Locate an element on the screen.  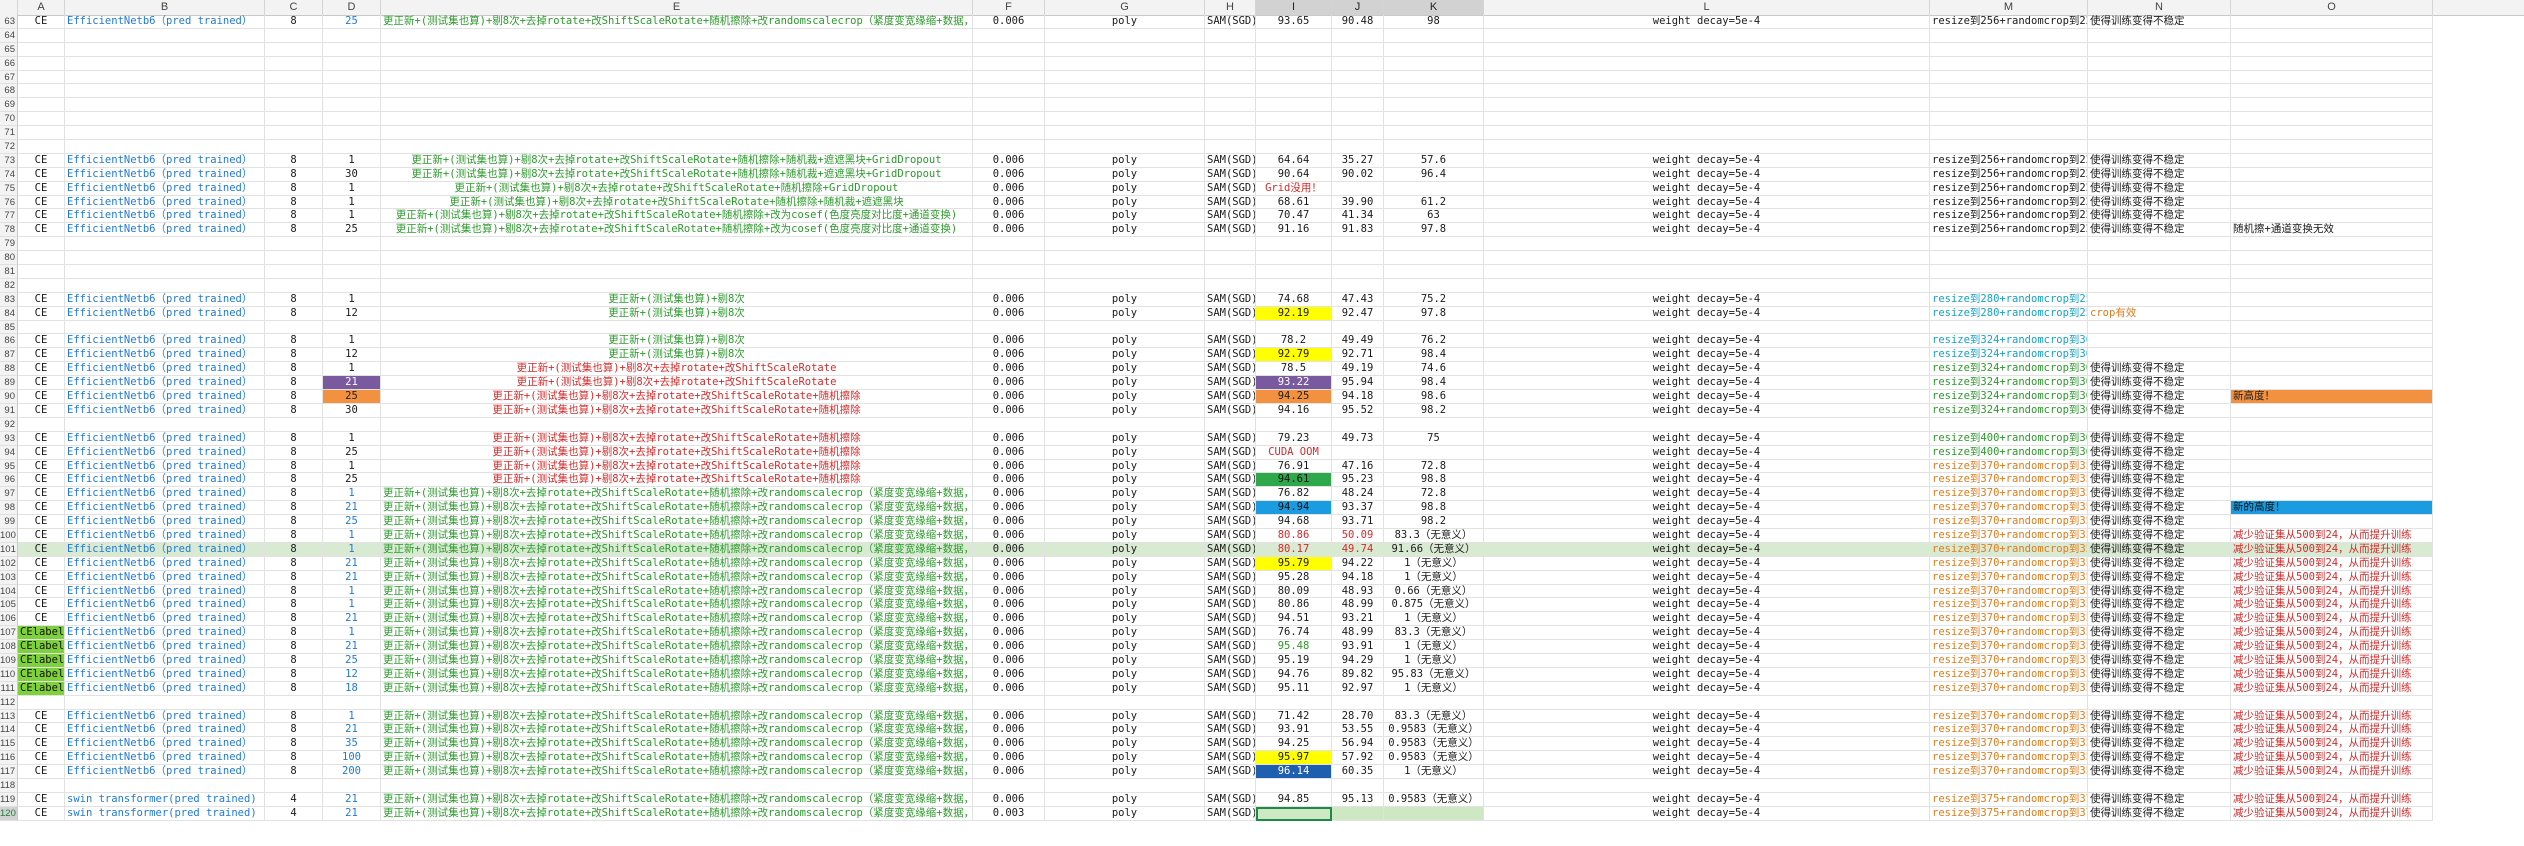
cell-d: 18 is located at coordinates (352, 688).